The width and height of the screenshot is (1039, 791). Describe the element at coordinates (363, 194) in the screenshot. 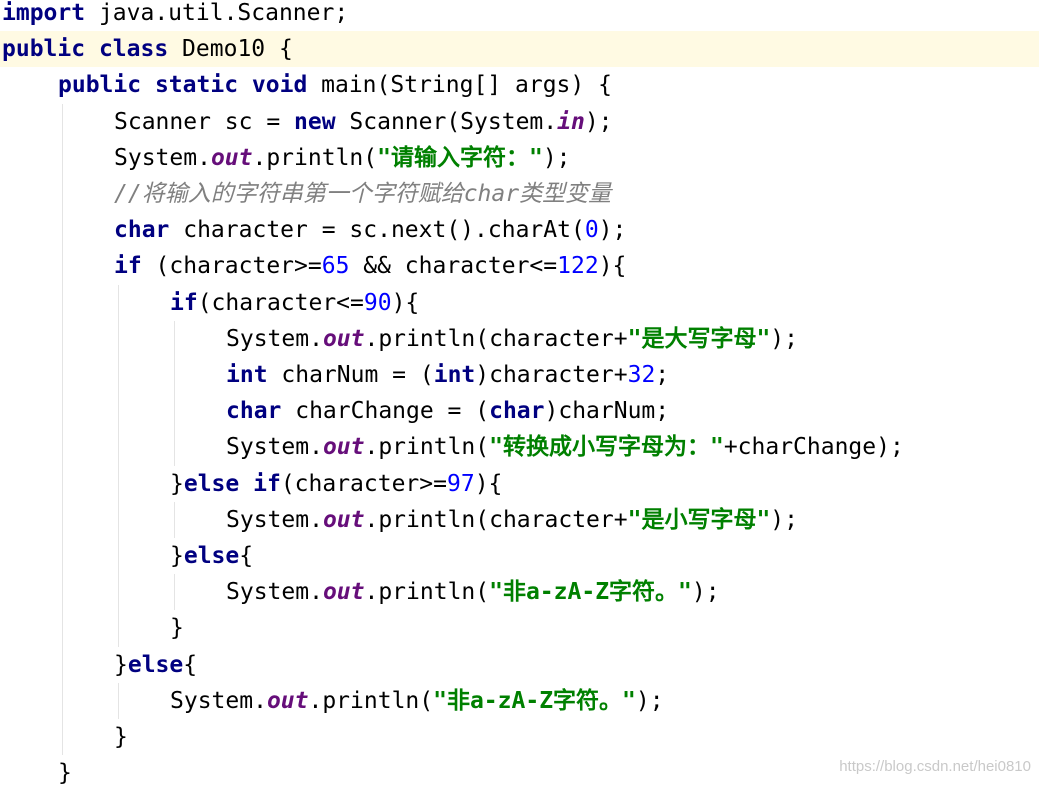

I see `comment-text: //将输入的字符串第一个字符赋给char类型变量` at that location.